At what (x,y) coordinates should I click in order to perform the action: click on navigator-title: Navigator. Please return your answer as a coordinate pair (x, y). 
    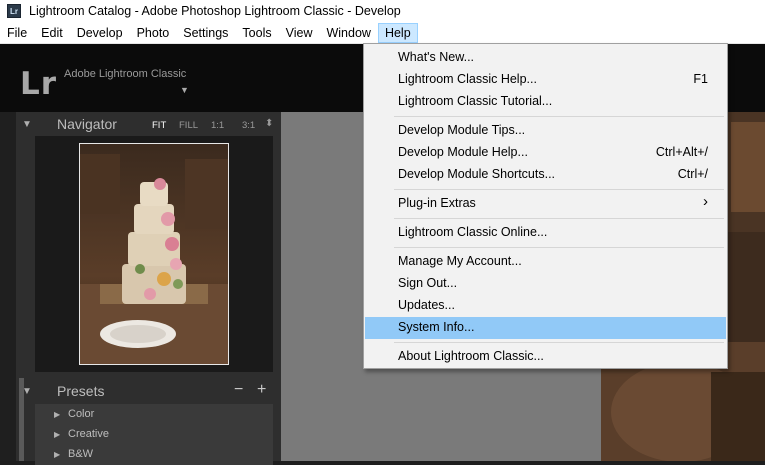
    Looking at the image, I should click on (87, 124).